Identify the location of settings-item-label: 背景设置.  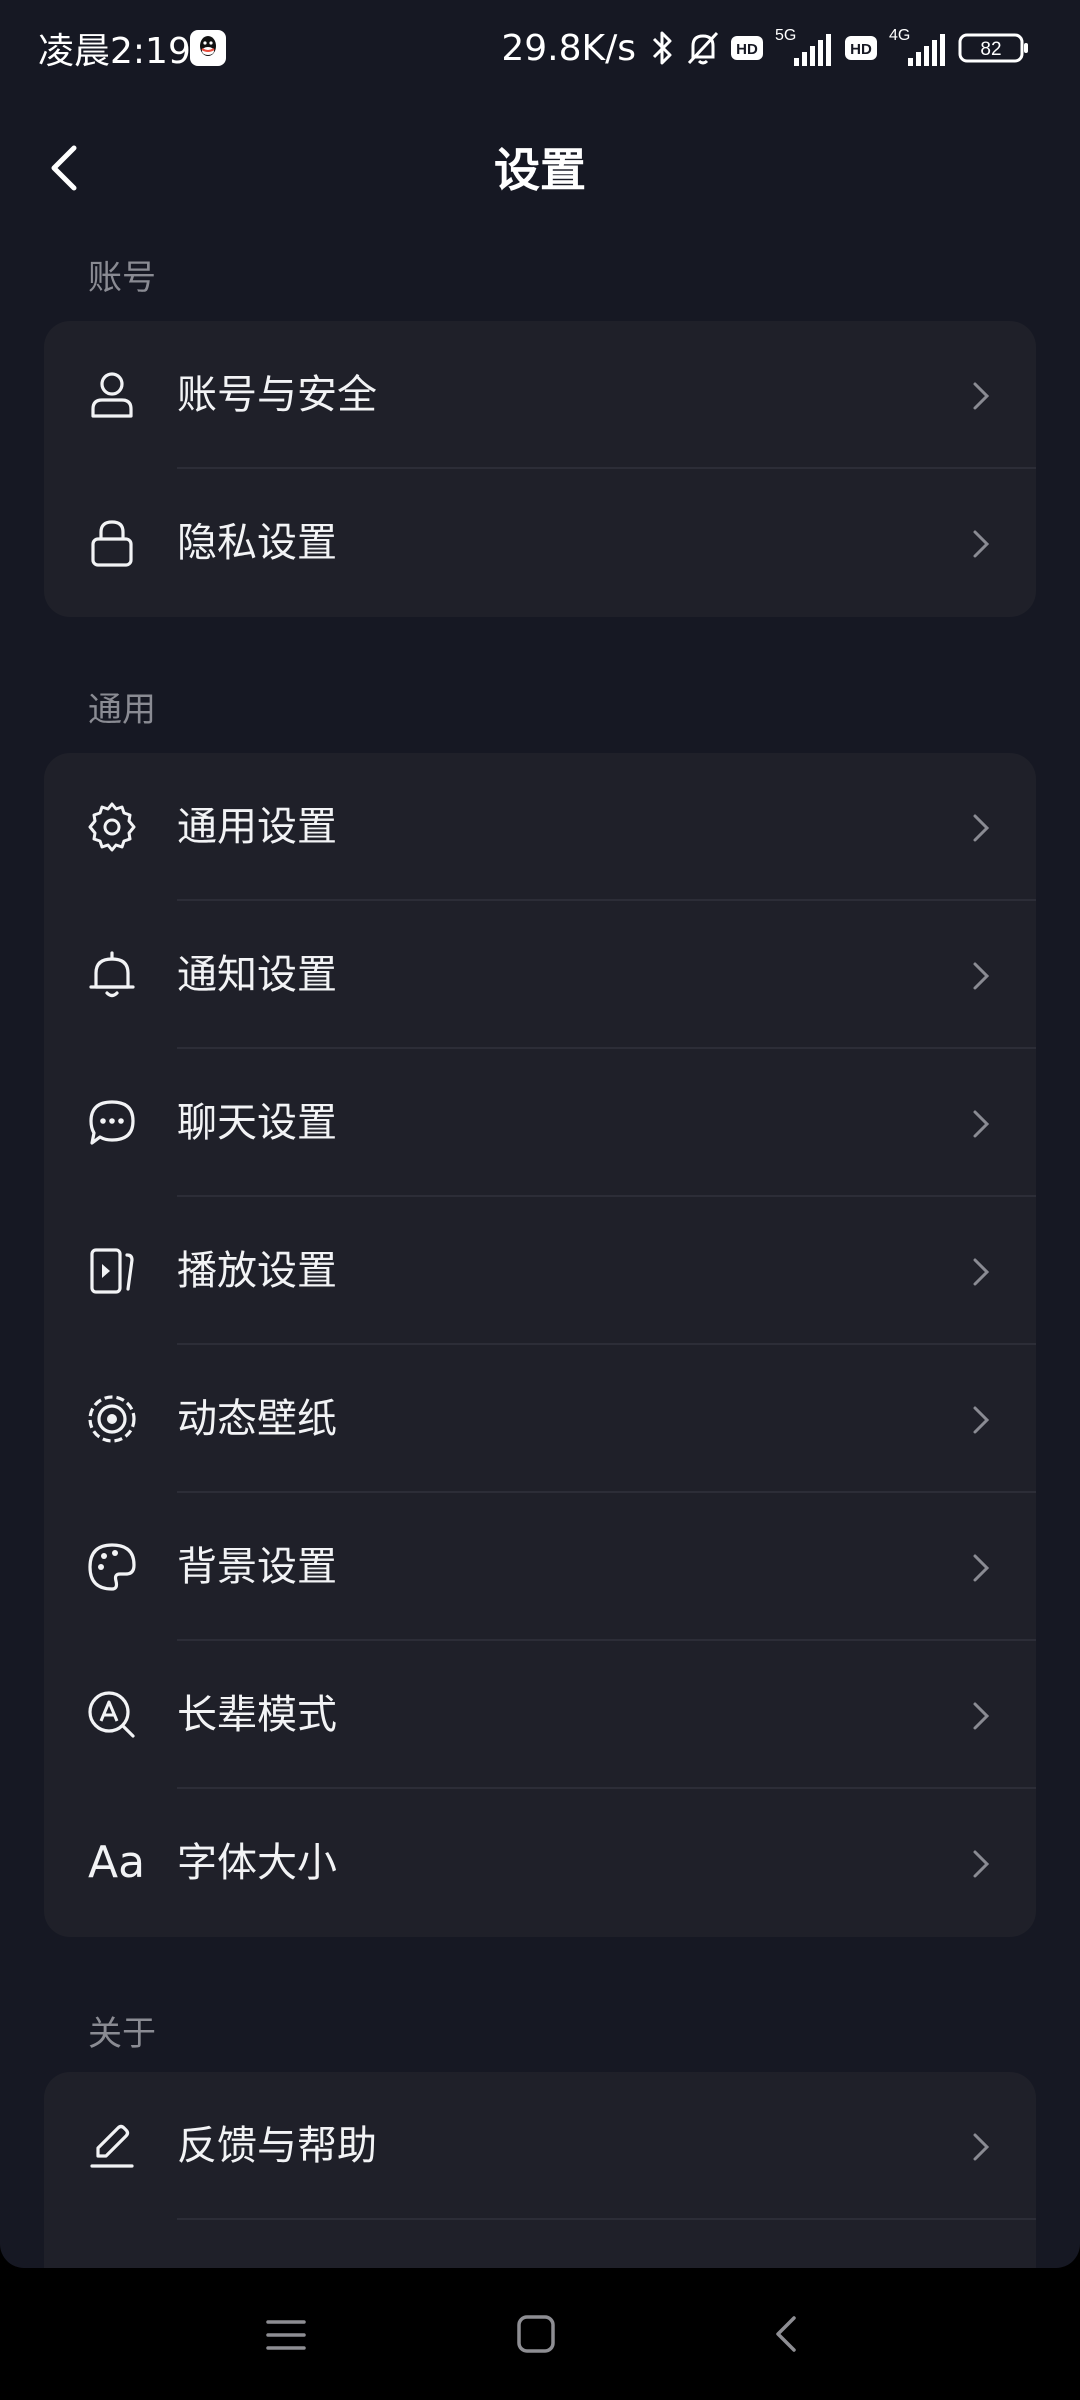
(257, 1567).